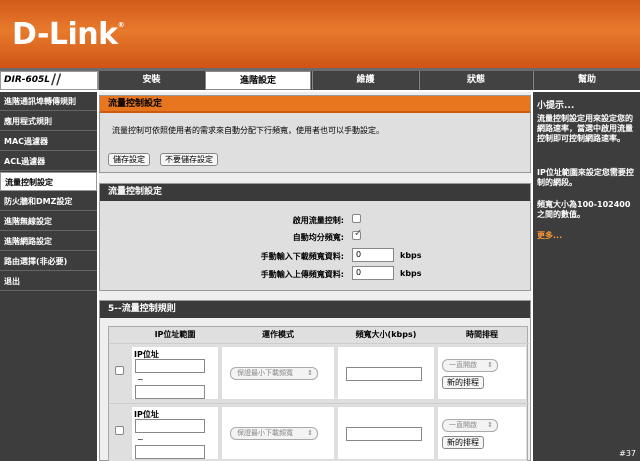 Image resolution: width=640 pixels, height=461 pixels. I want to click on enable-traffic-control-label: 啟用流量控制:, so click(318, 220).